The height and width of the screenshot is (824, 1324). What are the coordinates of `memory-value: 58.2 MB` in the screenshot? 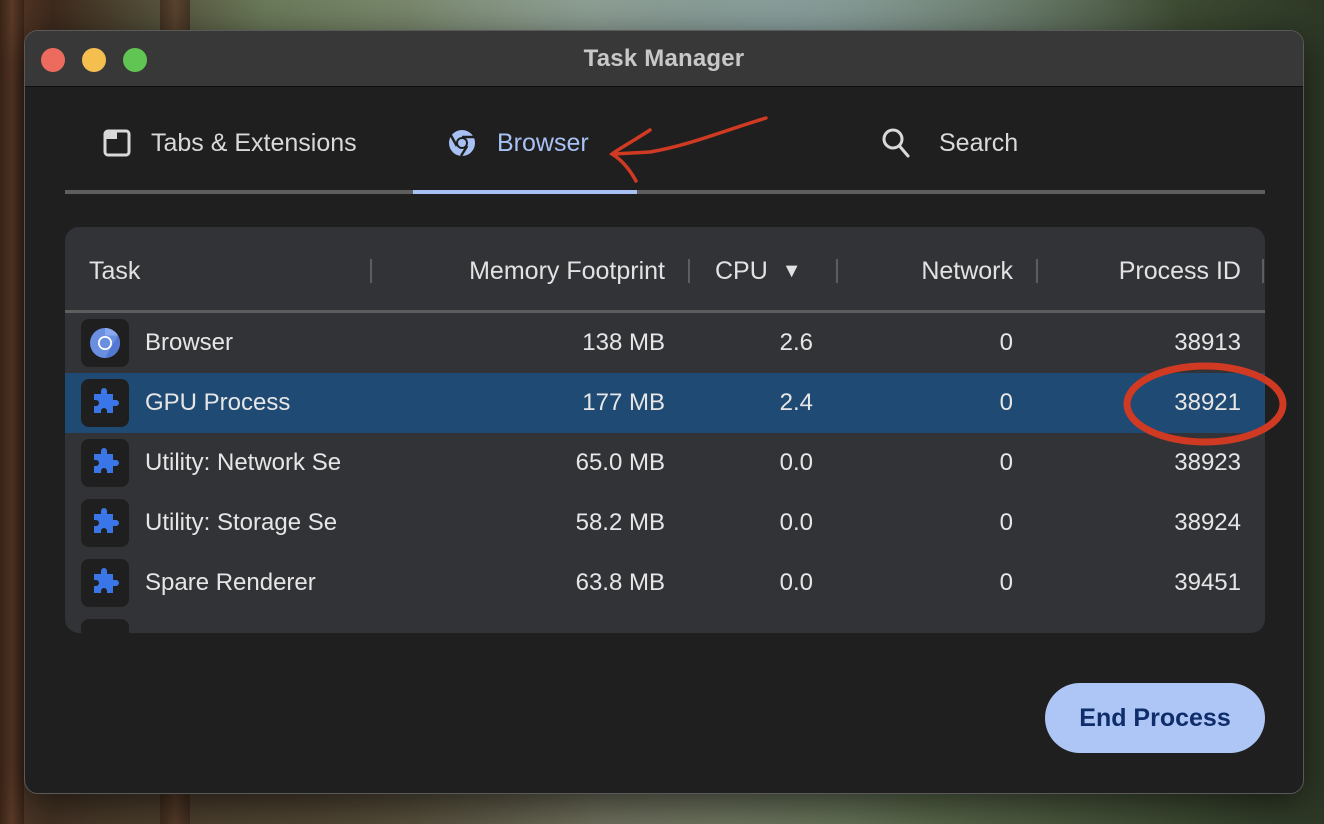 It's located at (620, 522).